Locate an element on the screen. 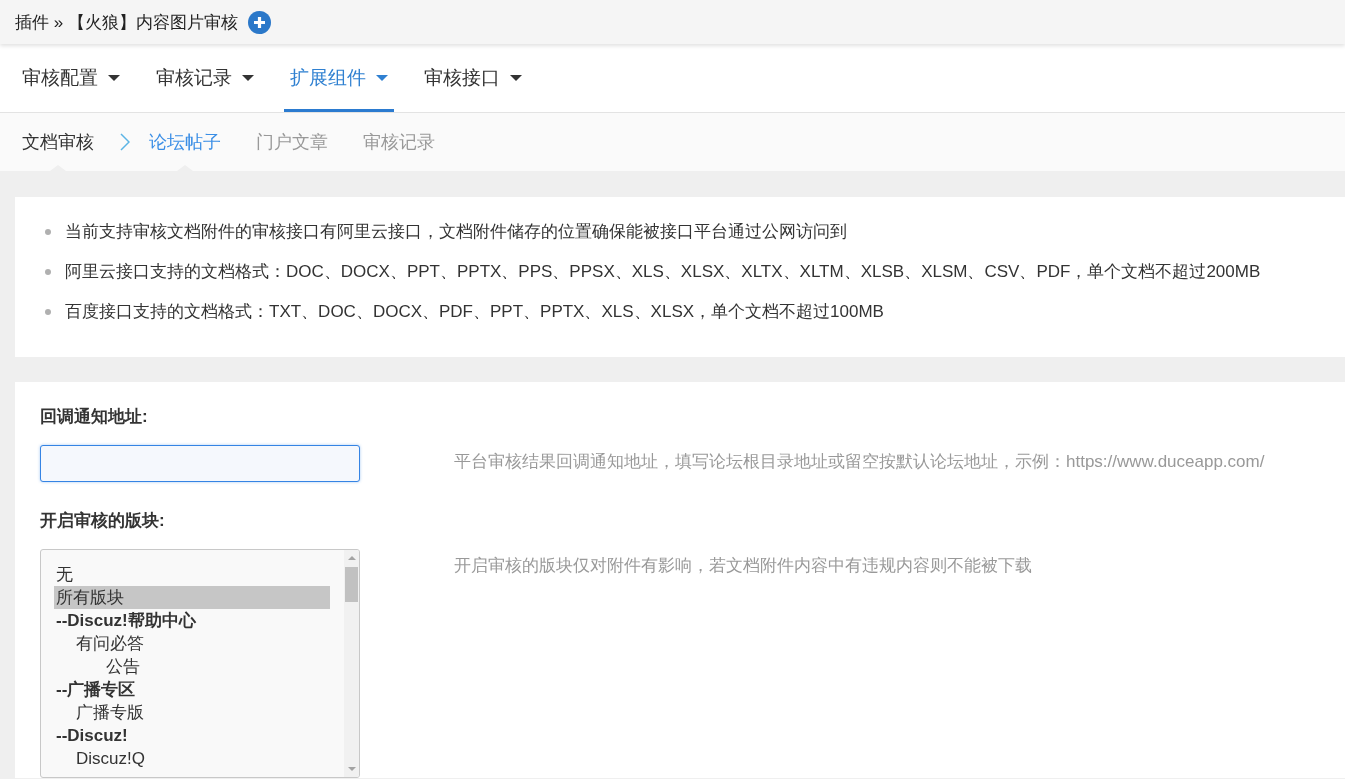 The image size is (1345, 779). arrow-down-icon is located at coordinates (351, 769).